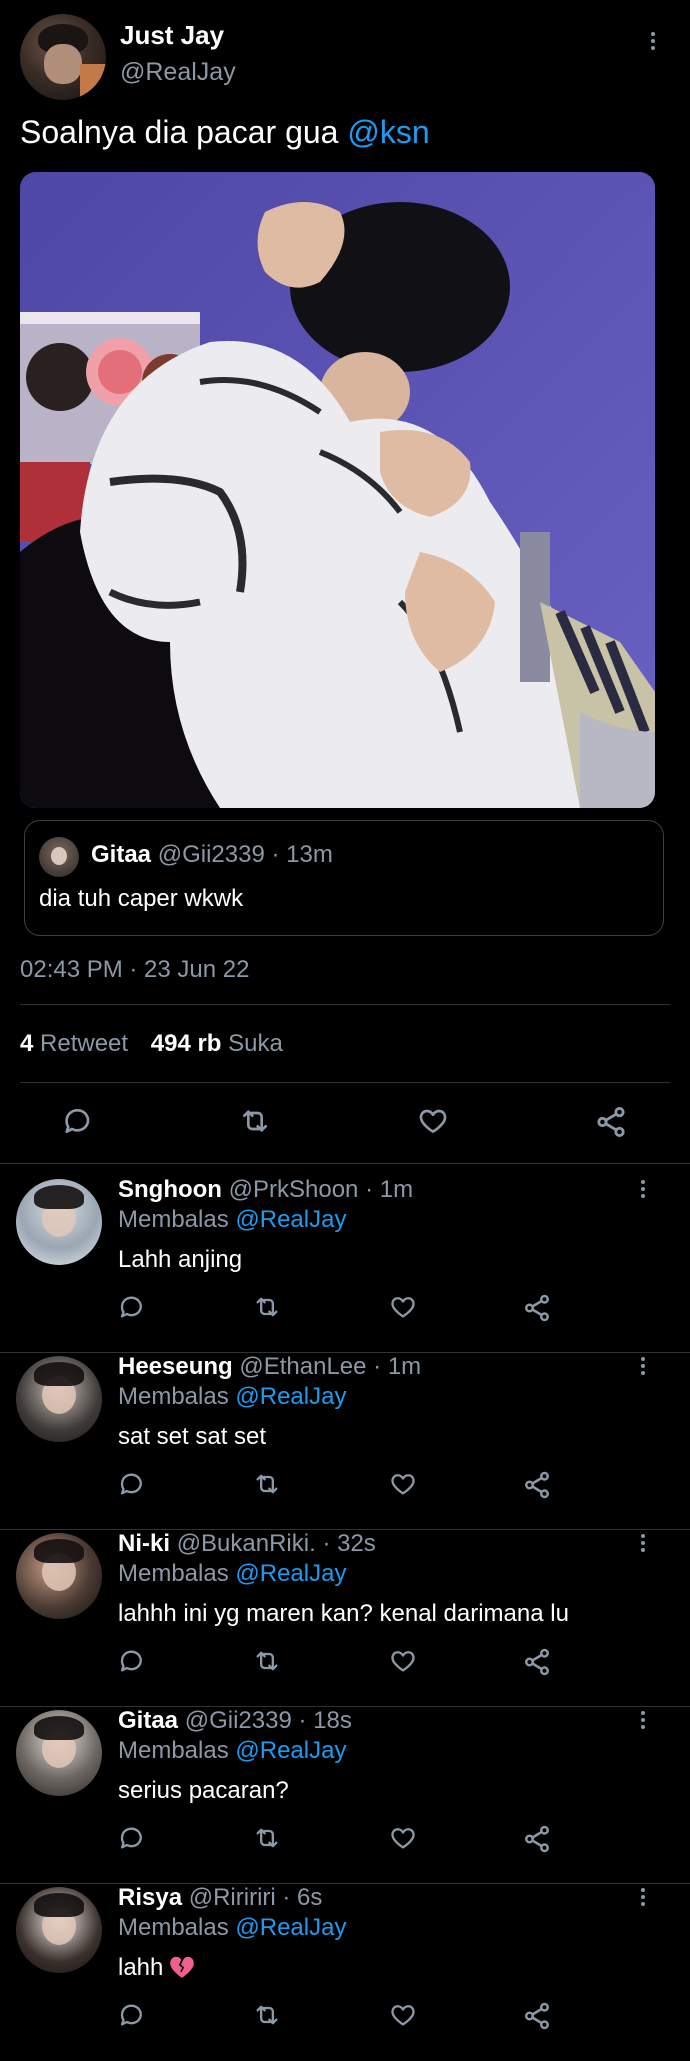 This screenshot has width=690, height=2061. Describe the element at coordinates (172, 35) in the screenshot. I see `author-name: Just Jay` at that location.